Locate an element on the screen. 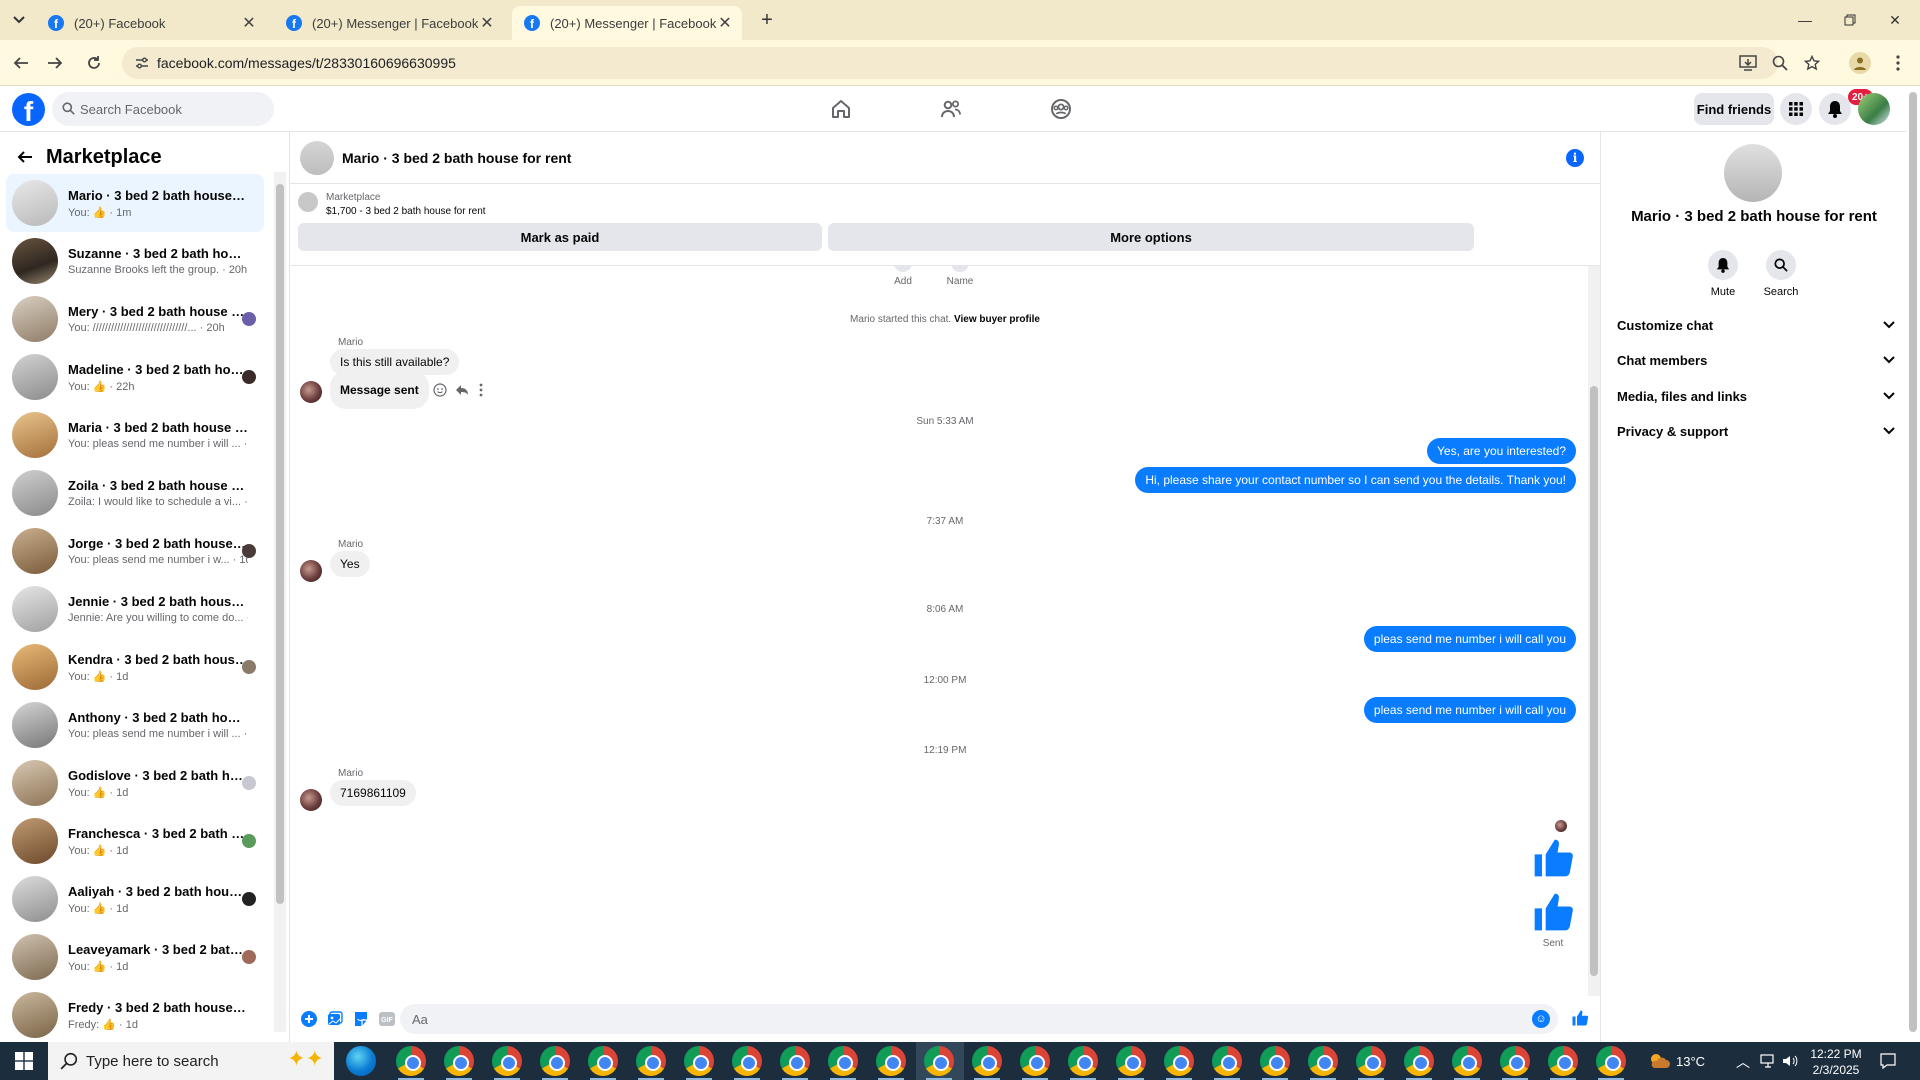  volume-icon is located at coordinates (1790, 1061).